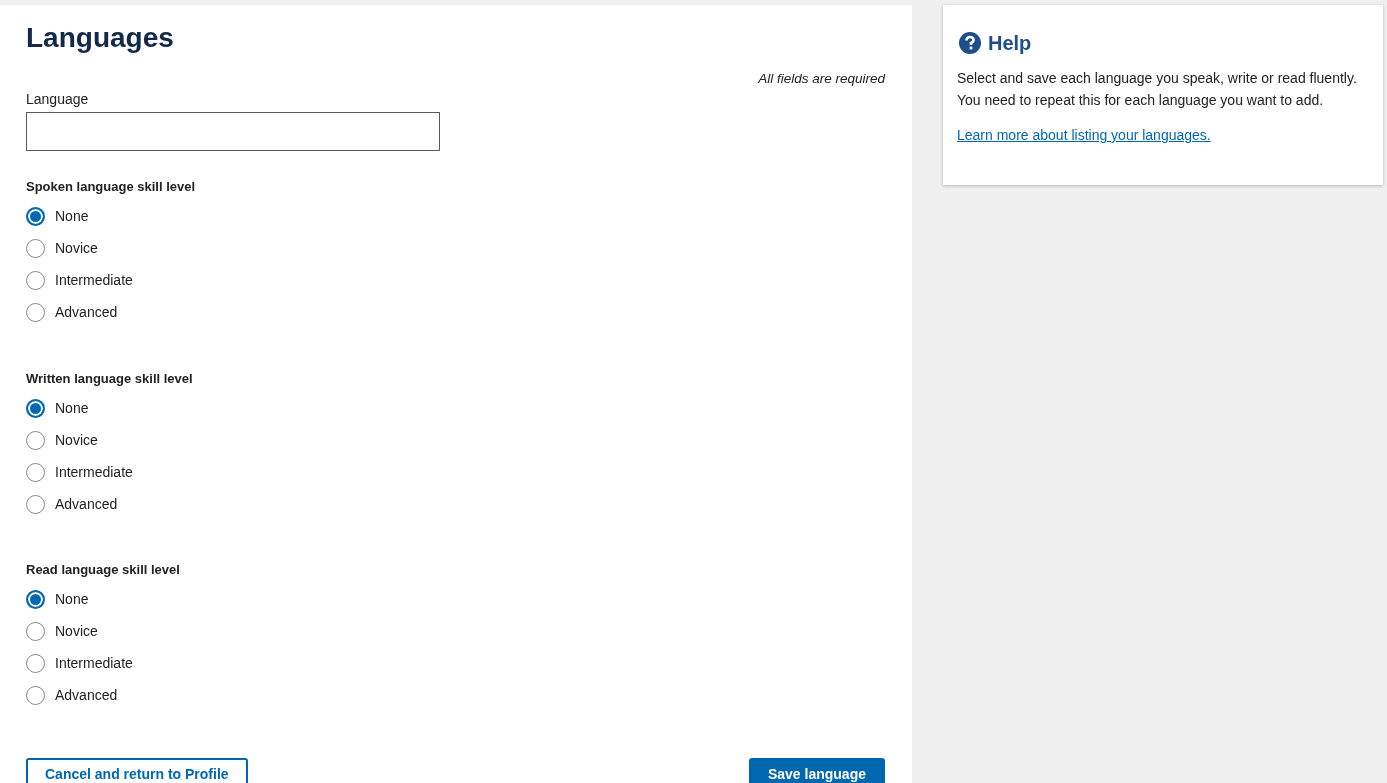 This screenshot has width=1387, height=783. What do you see at coordinates (1084, 135) in the screenshot?
I see `learn-more-link: Learn more about listing your languages.` at bounding box center [1084, 135].